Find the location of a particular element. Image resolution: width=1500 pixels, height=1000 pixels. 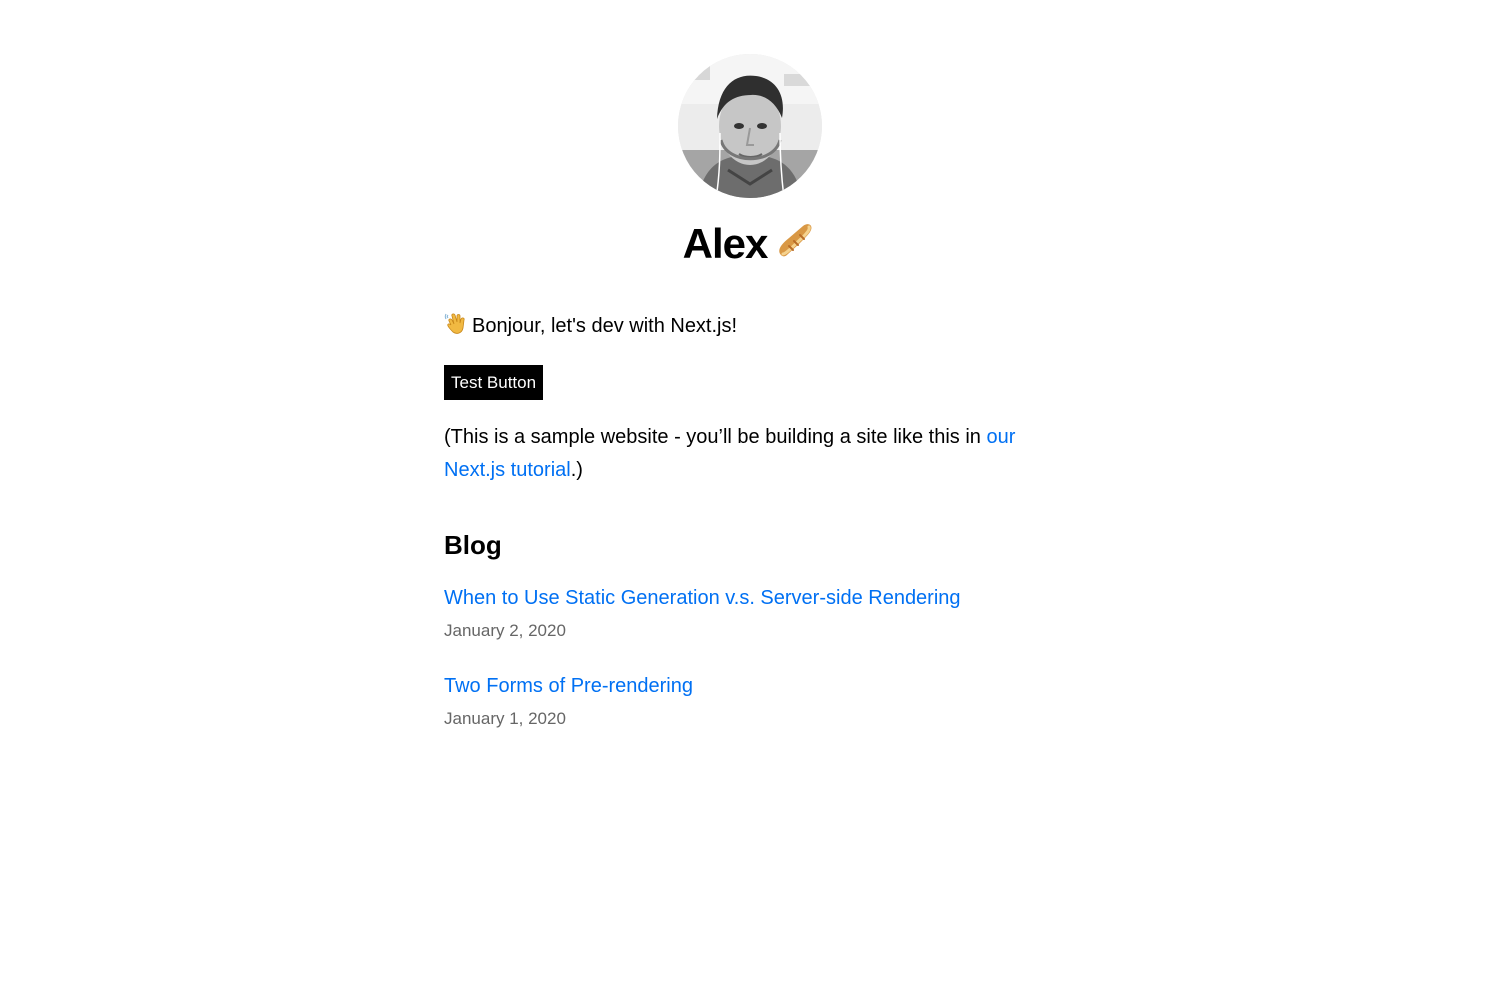

test-button: Test Button is located at coordinates (494, 382).